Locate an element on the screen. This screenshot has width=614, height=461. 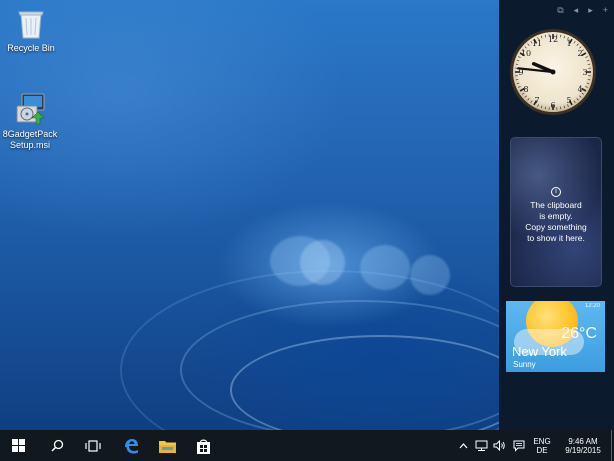
clock-gadget: 12 1 2 345 678 9 10 11 is located at coordinates (553, 73).